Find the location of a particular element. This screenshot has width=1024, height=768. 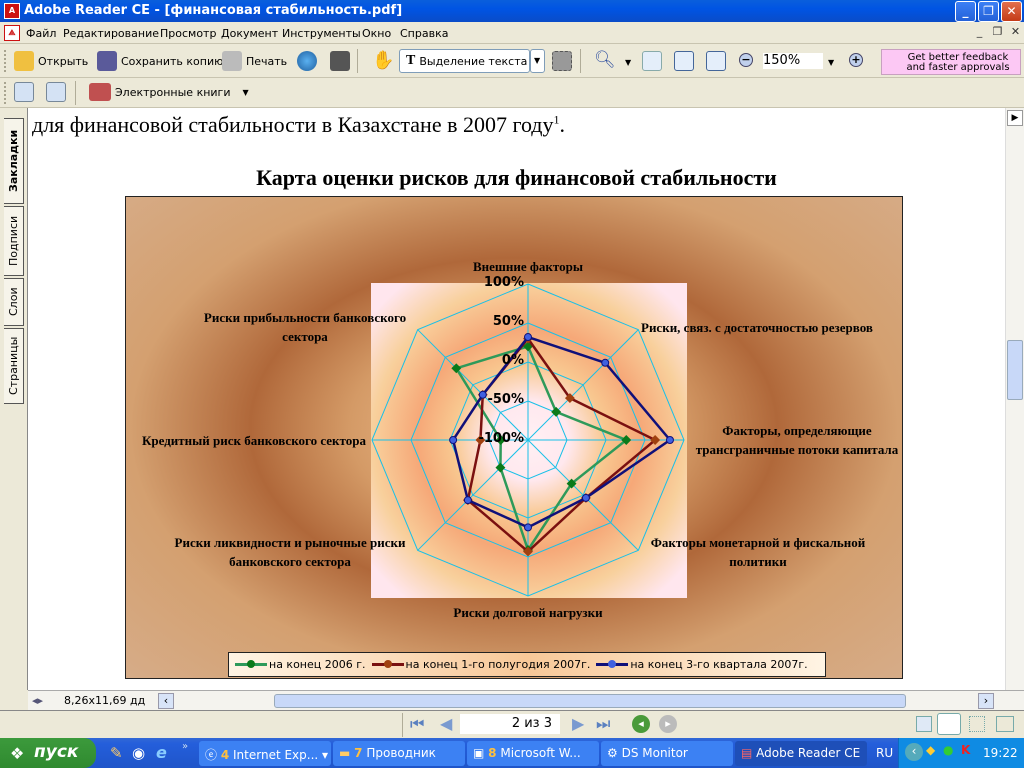

snapshot-camera-icon is located at coordinates (562, 61).